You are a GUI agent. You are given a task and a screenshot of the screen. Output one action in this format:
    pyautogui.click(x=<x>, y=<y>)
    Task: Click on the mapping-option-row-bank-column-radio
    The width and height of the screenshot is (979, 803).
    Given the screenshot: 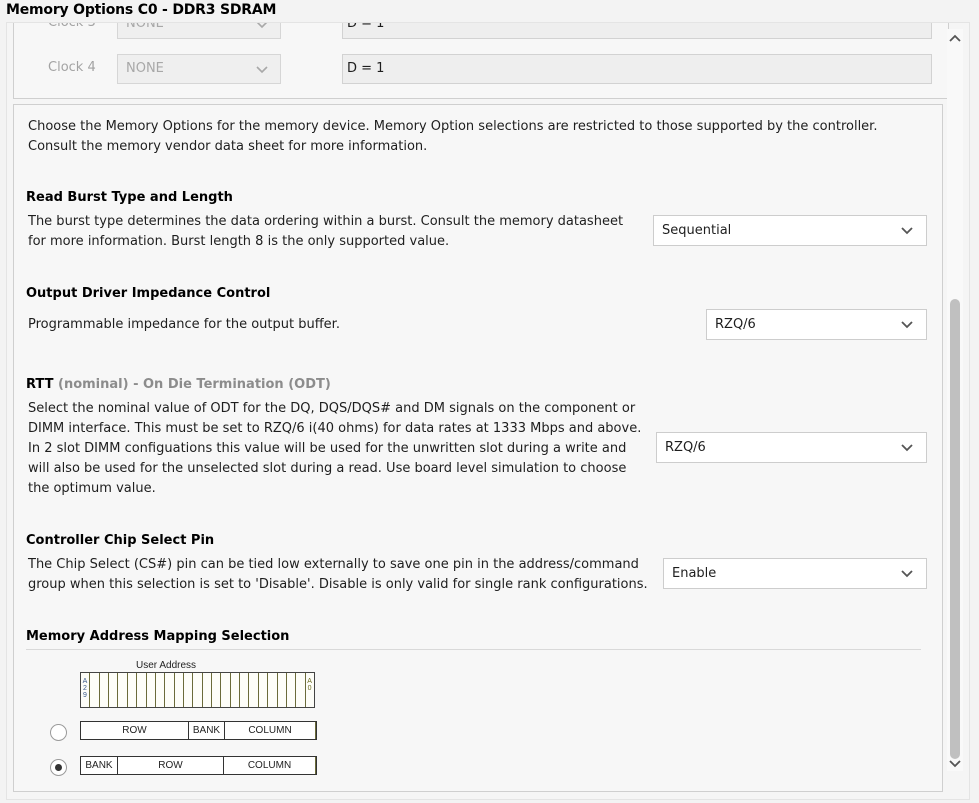 What is the action you would take?
    pyautogui.click(x=58, y=732)
    